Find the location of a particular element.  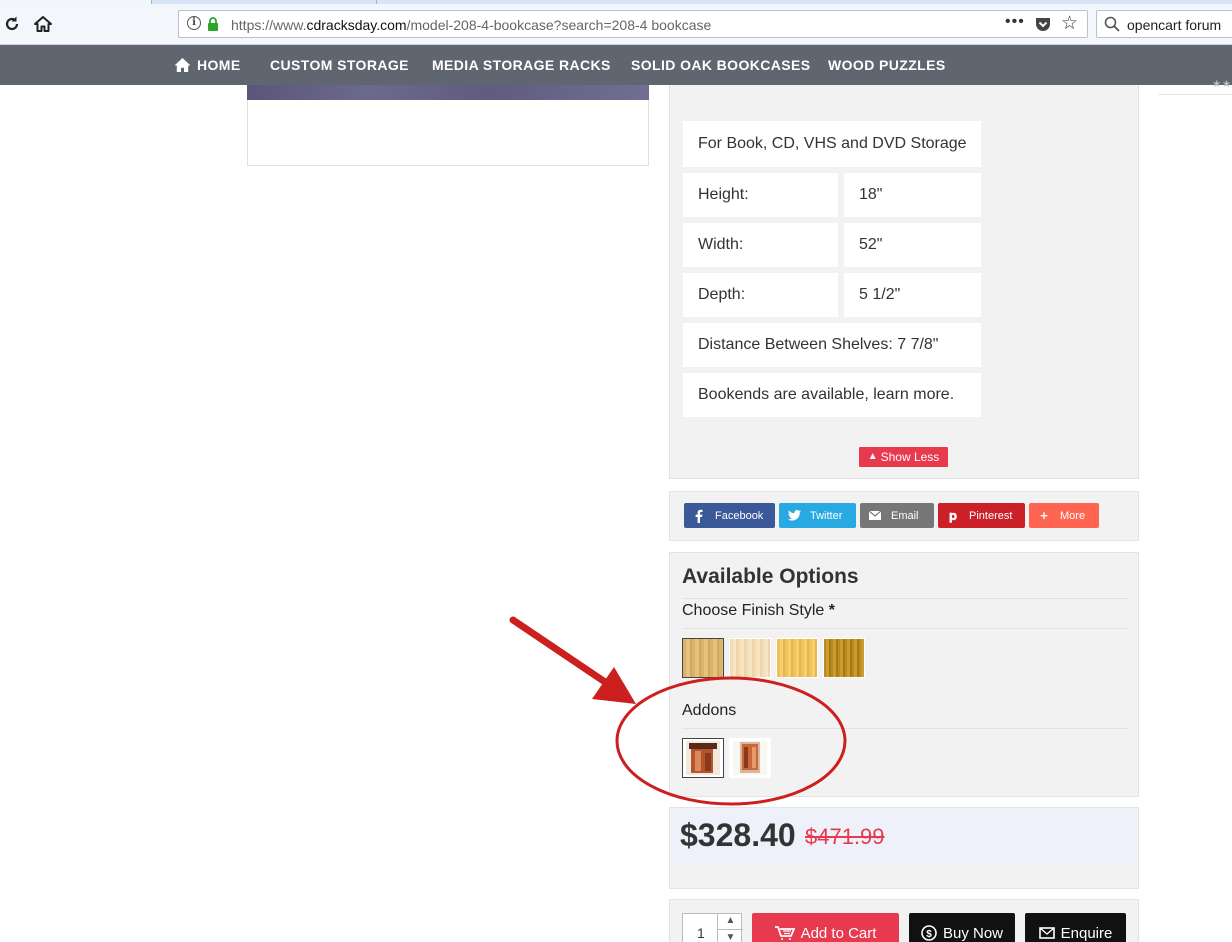

buy-now-button: $ Buy Now is located at coordinates (962, 927).